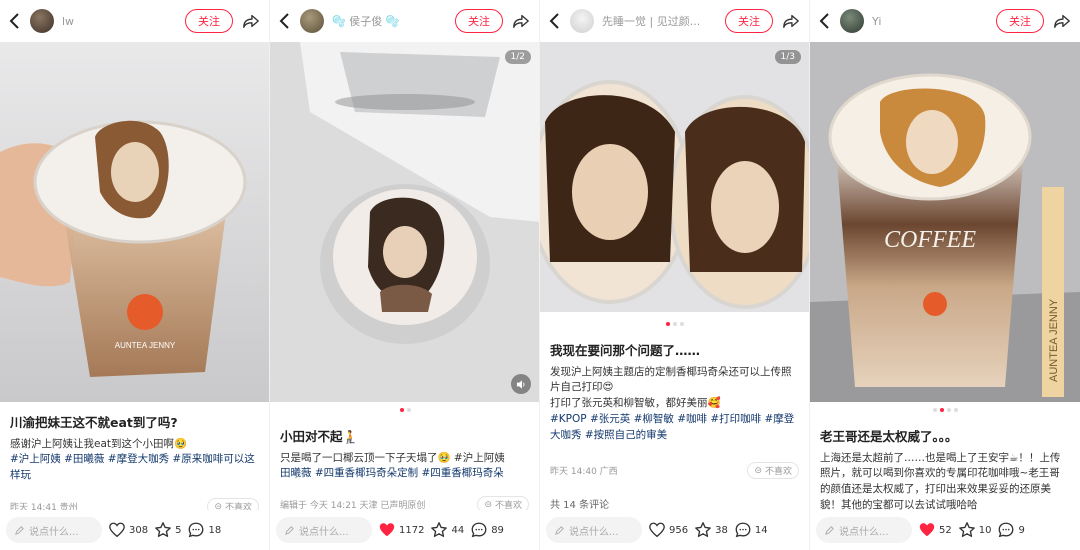  What do you see at coordinates (99, 443) in the screenshot?
I see `post-content: 感谢沪上阿姨让我eat到这个小田啊🥹` at bounding box center [99, 443].